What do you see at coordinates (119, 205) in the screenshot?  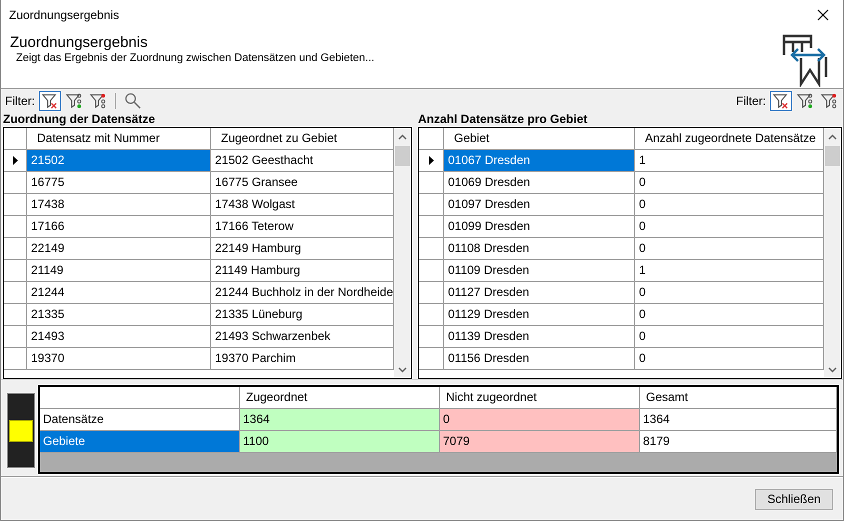 I see `table-cell: 17438` at bounding box center [119, 205].